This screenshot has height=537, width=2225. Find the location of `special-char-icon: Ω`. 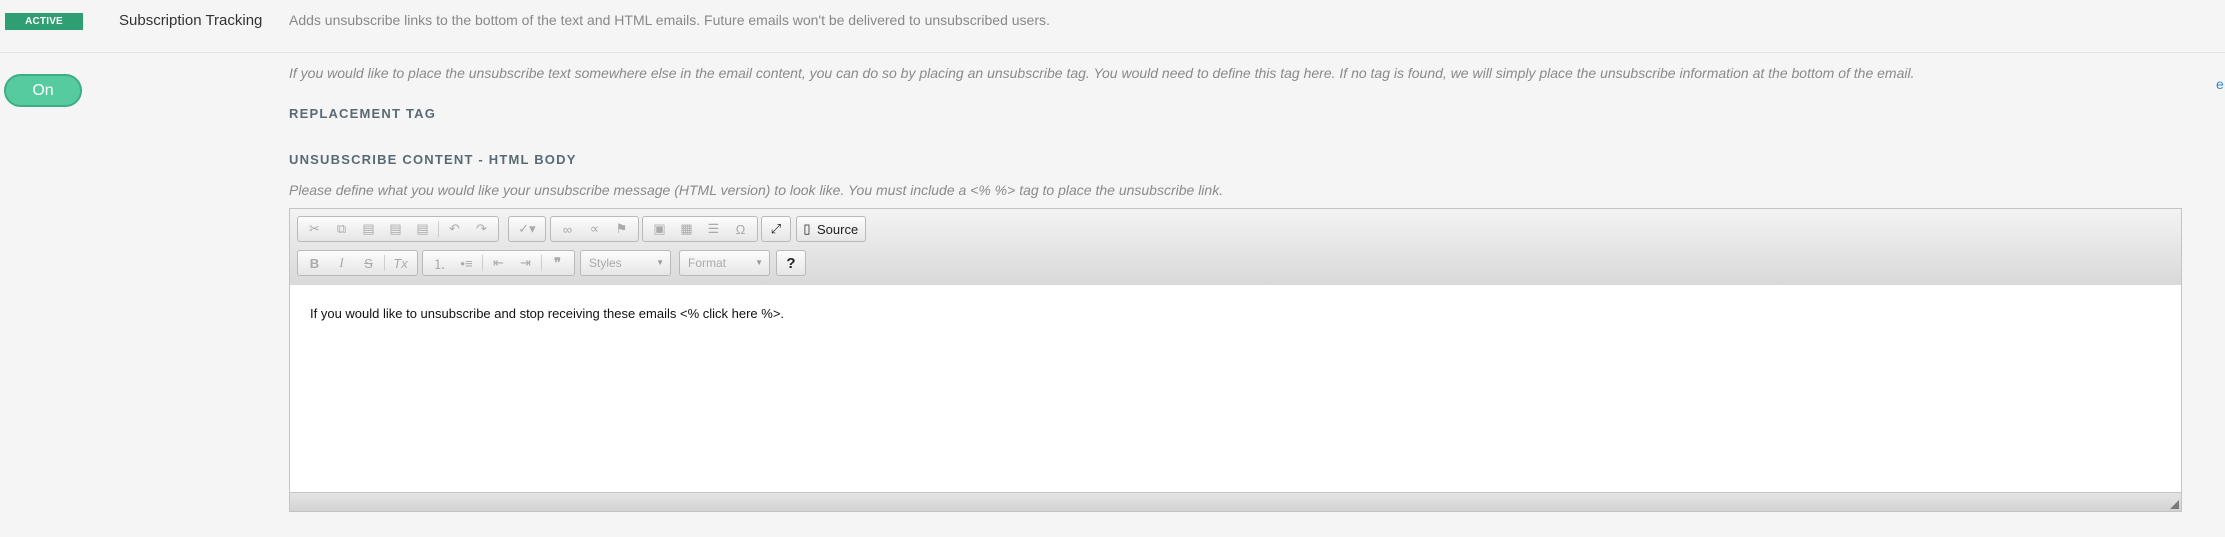

special-char-icon: Ω is located at coordinates (740, 229).